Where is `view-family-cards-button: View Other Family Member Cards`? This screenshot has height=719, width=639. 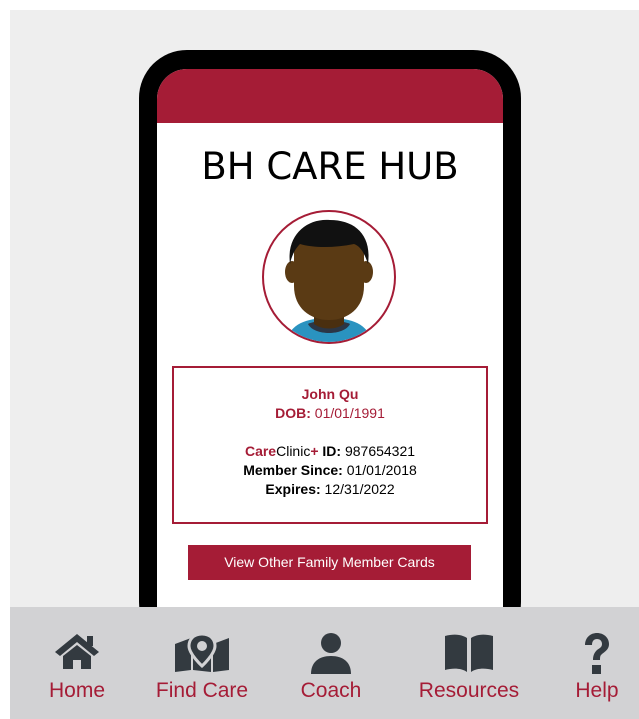 view-family-cards-button: View Other Family Member Cards is located at coordinates (329, 562).